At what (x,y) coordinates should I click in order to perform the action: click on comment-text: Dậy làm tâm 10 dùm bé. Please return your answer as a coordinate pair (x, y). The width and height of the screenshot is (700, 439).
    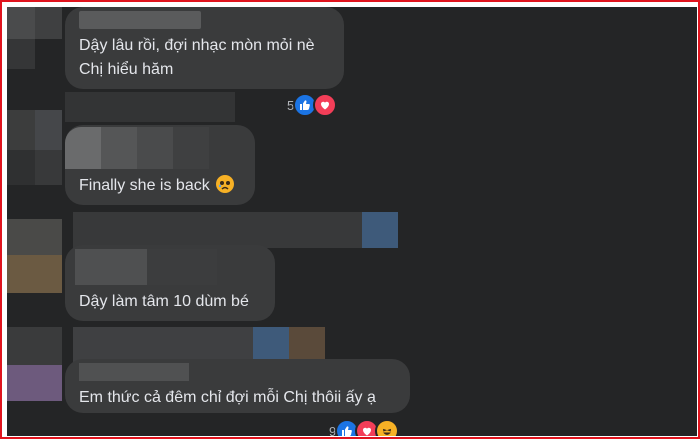
    Looking at the image, I should click on (164, 301).